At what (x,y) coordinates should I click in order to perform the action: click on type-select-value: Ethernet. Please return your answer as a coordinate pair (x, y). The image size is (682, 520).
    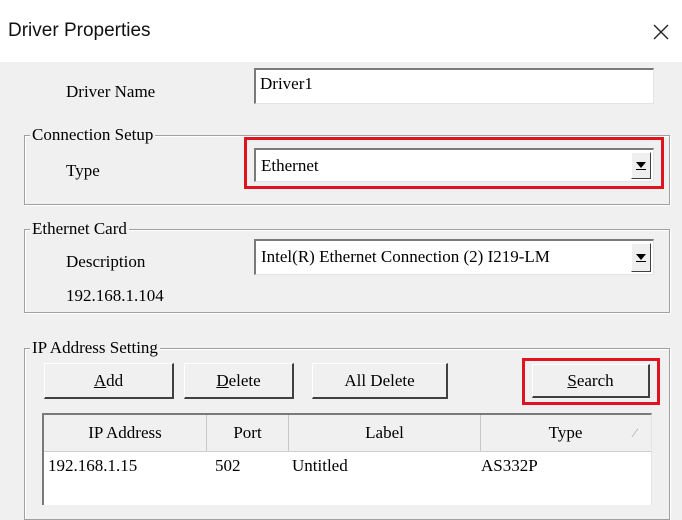
    Looking at the image, I should click on (290, 165).